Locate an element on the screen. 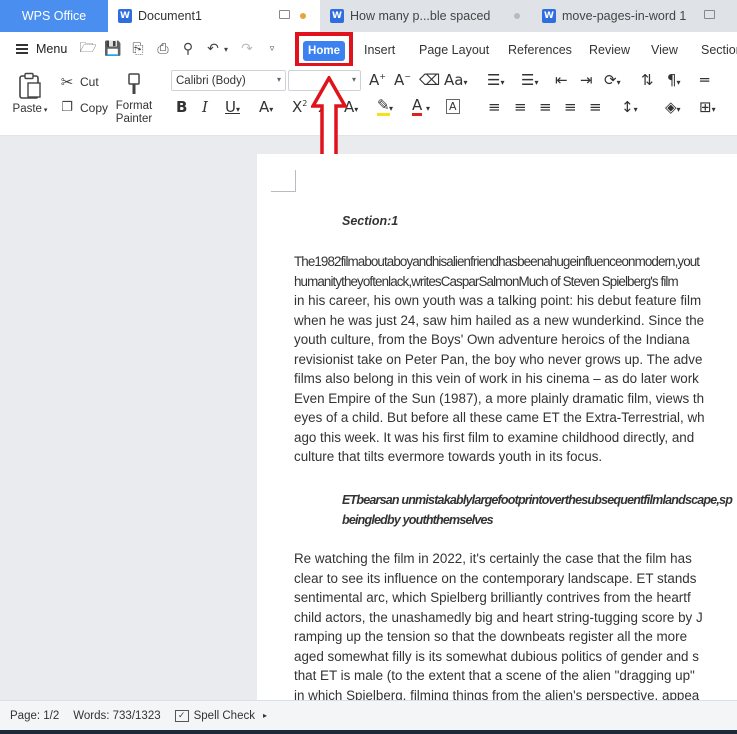  sort-icon: ⇅ is located at coordinates (647, 80).